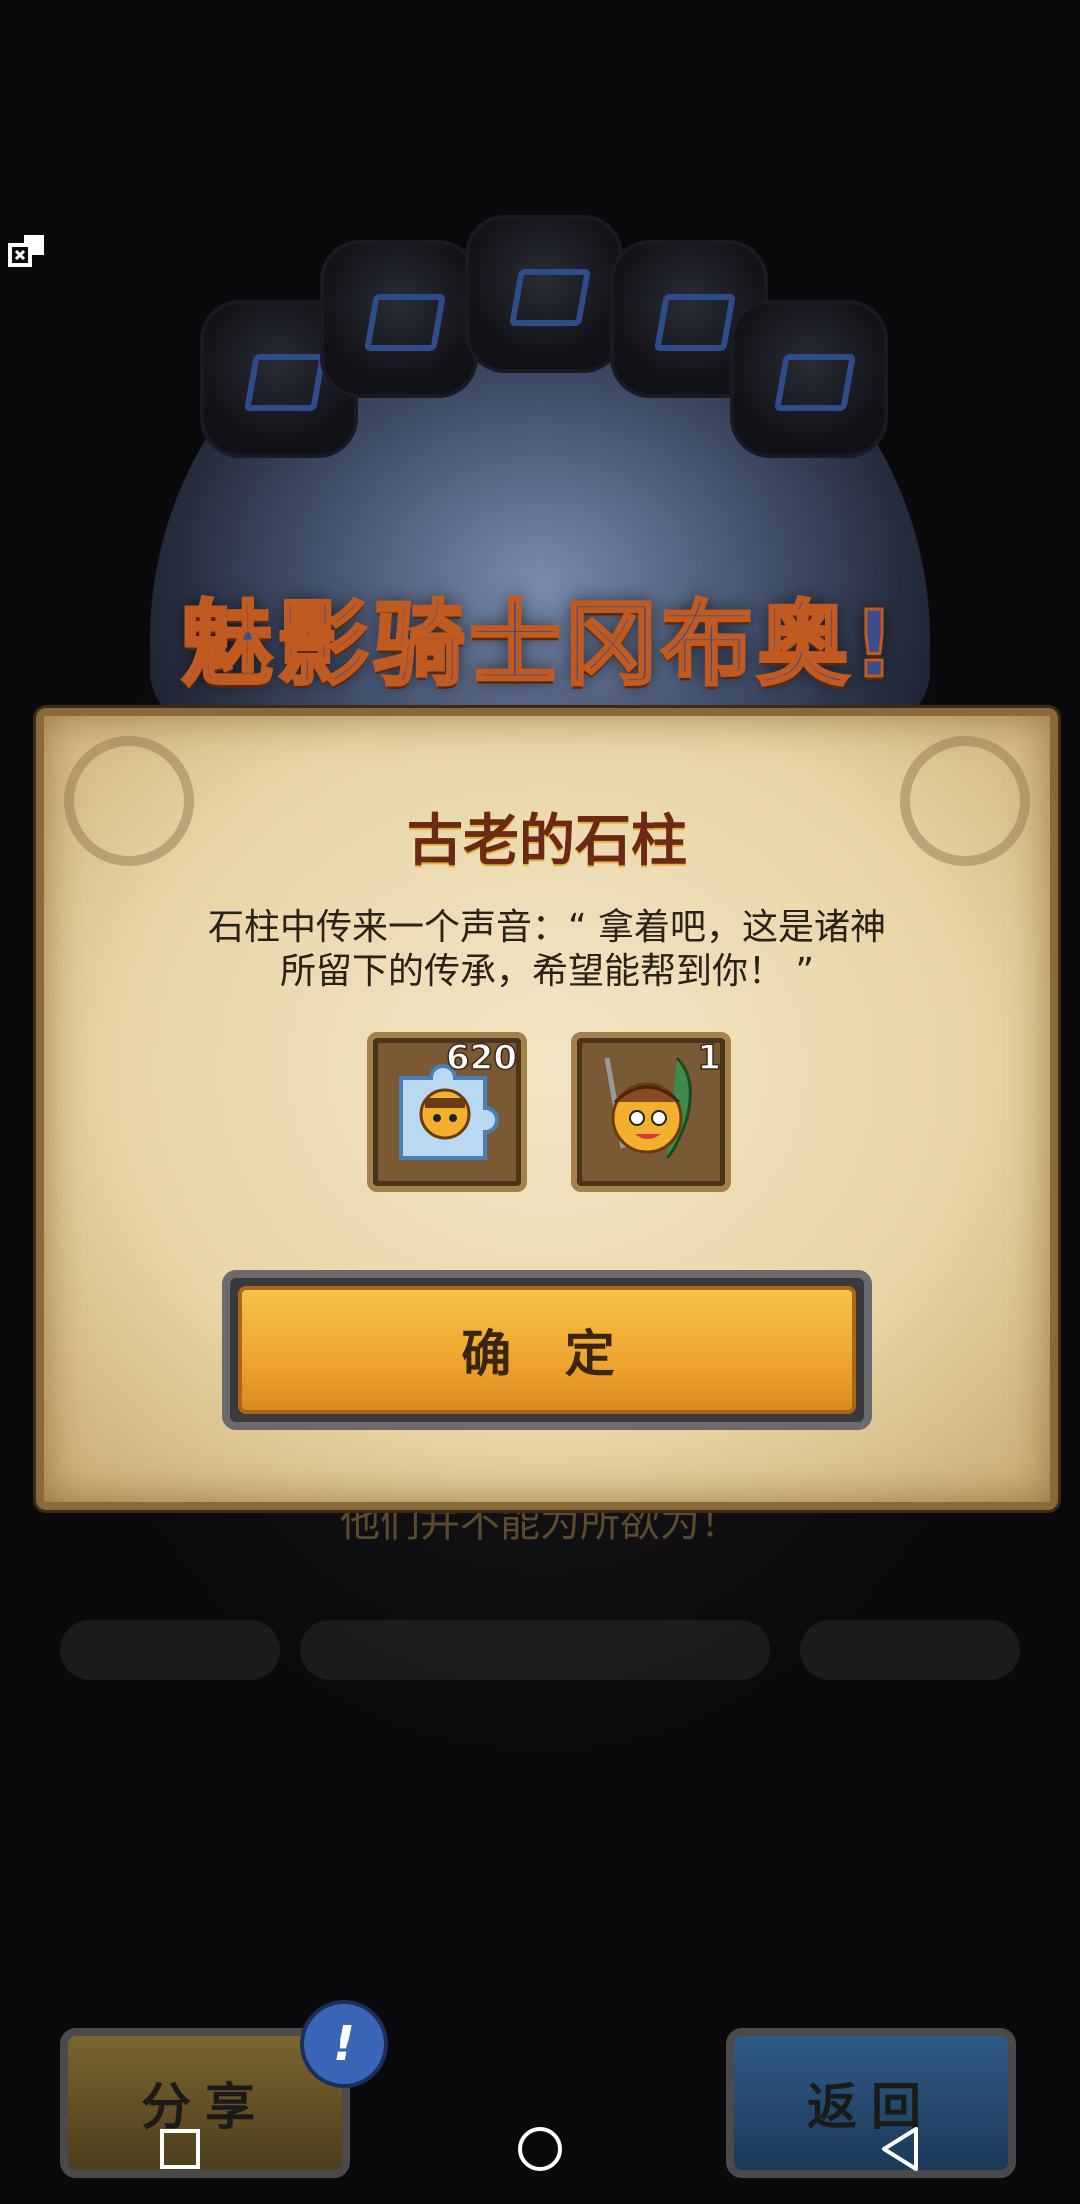 The height and width of the screenshot is (2204, 1080). What do you see at coordinates (481, 1058) in the screenshot?
I see `reward-count: 620` at bounding box center [481, 1058].